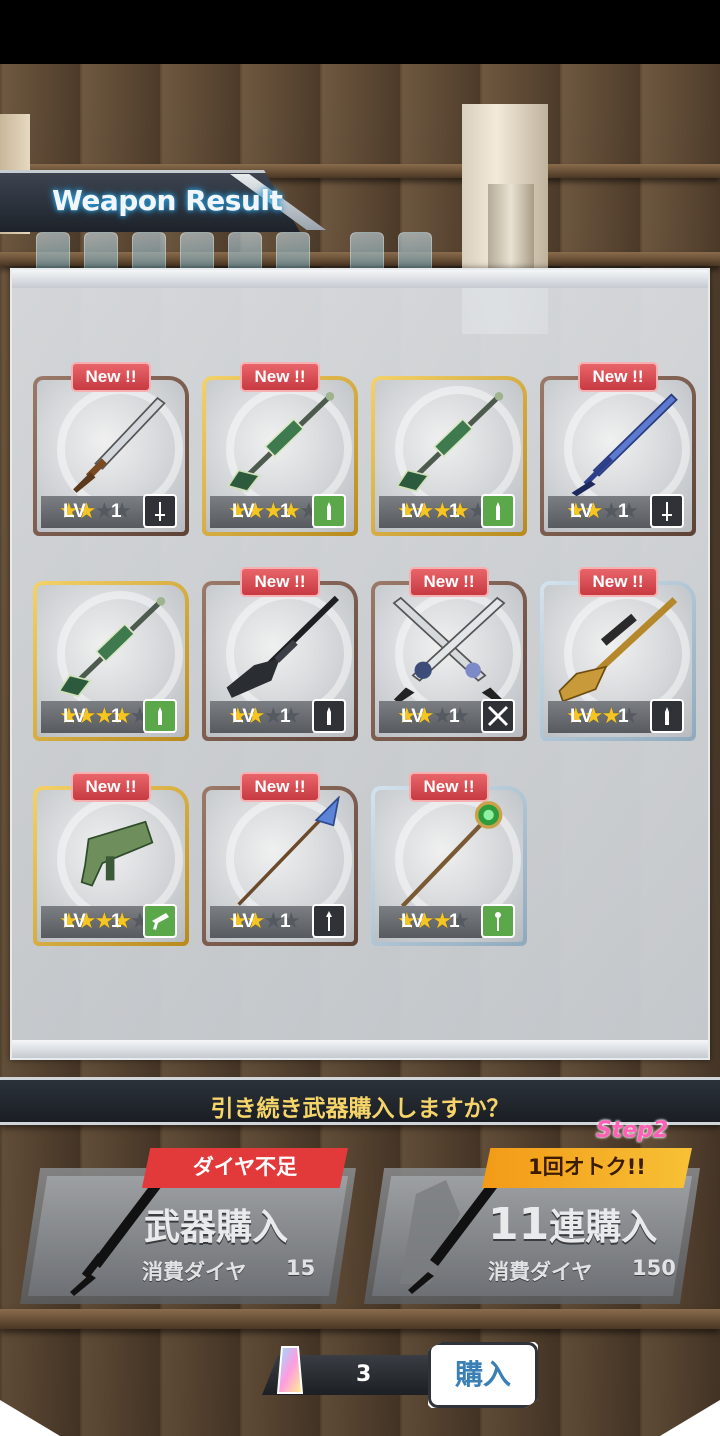 The image size is (720, 1436). Describe the element at coordinates (167, 200) in the screenshot. I see `page-title: Weapon Result` at that location.